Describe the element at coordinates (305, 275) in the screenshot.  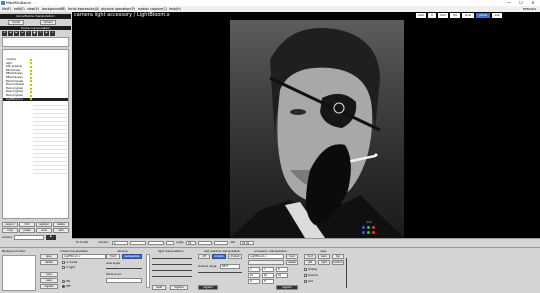
I see `shadow-check` at that location.